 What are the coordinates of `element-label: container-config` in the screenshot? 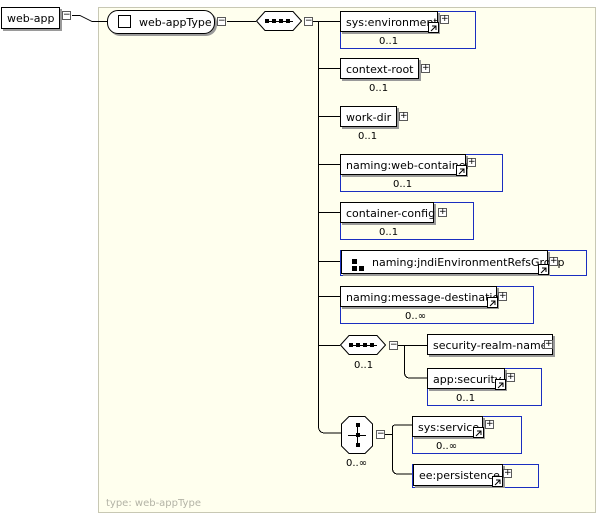 It's located at (391, 213).